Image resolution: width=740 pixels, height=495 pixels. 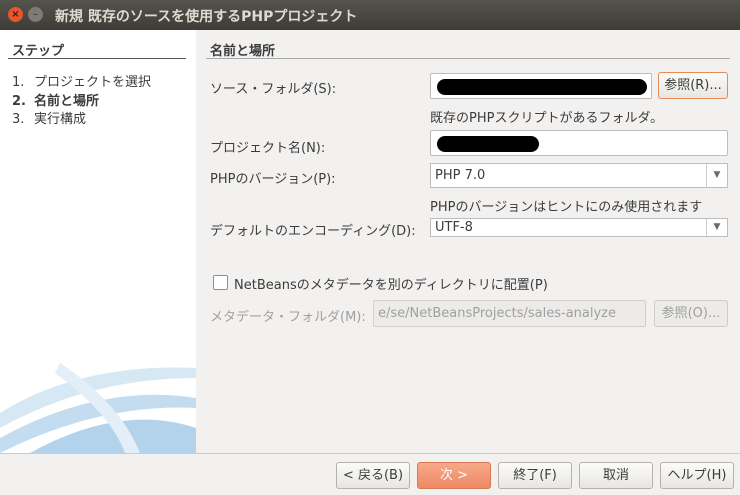 What do you see at coordinates (391, 283) in the screenshot?
I see `metadata-checkbox-label: NetBeansのメタデータを別のディレクトリに配置(P)` at bounding box center [391, 283].